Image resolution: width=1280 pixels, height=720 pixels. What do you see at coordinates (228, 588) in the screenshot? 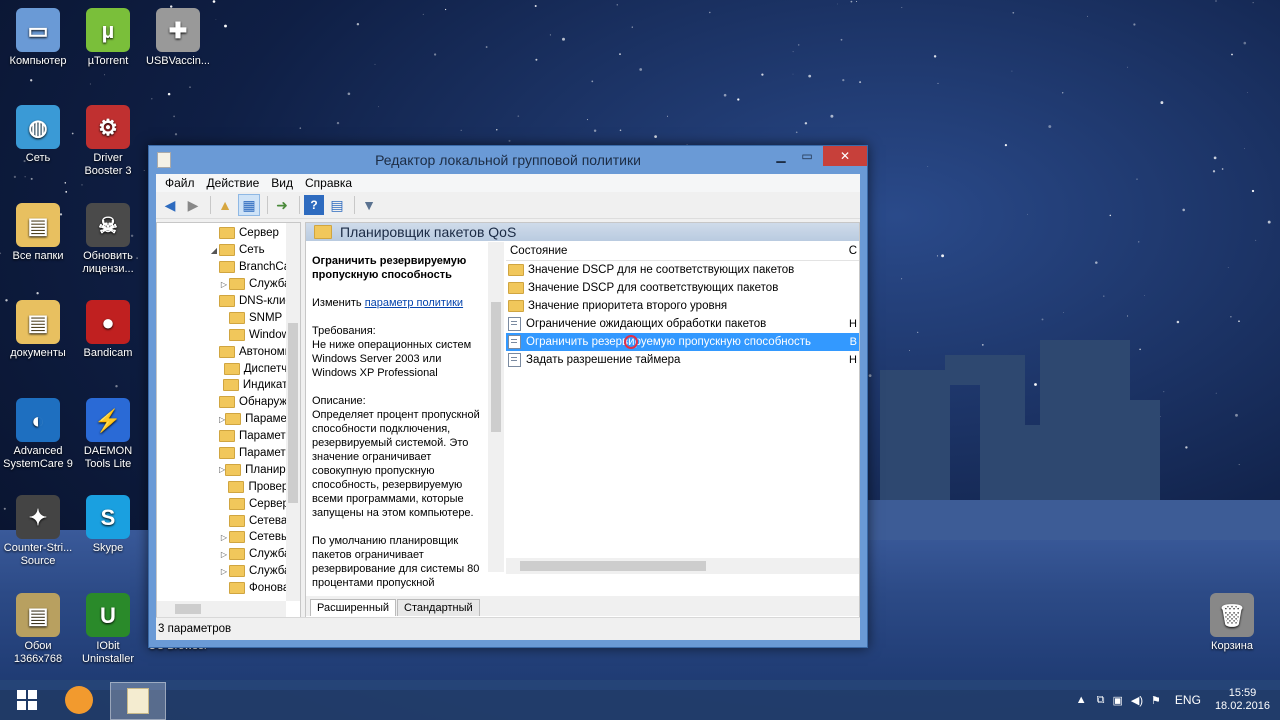
I see `tree-item: Фоновая` at bounding box center [228, 588].